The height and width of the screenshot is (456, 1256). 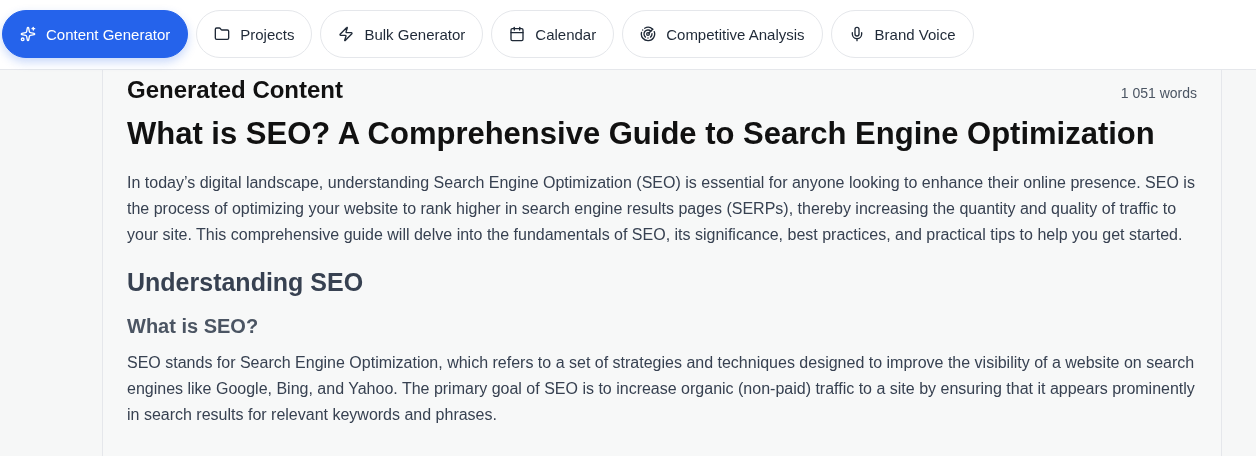 What do you see at coordinates (661, 389) in the screenshot?
I see `article-paragraph: SEO stands for Search Engine Optimization, which refers to a set of strategies and techniques designed to improve the visibility of a website on search engines like Google, Bing, and Yahoo. The primary goal of SEO is to increase organic (non-paid) traffic to a site by ensuring that it appears prominently in search results for relevant keywords and phrases.` at bounding box center [661, 389].